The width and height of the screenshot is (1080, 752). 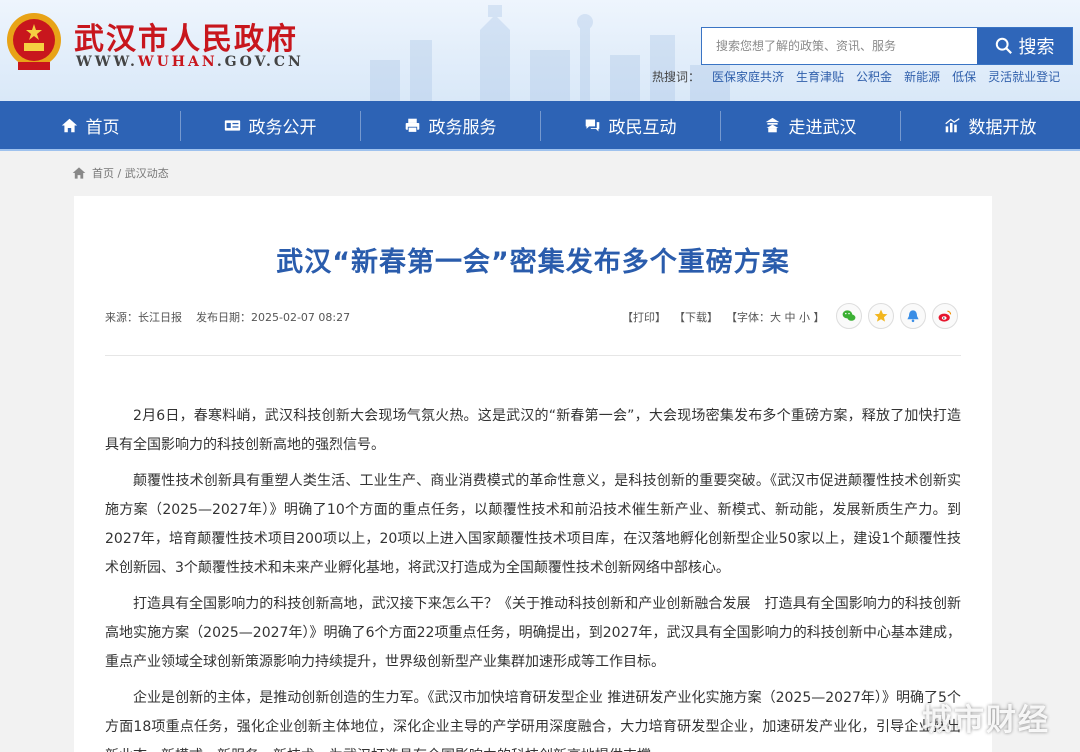 What do you see at coordinates (107, 62) in the screenshot?
I see `url-prefix: WWW.` at bounding box center [107, 62].